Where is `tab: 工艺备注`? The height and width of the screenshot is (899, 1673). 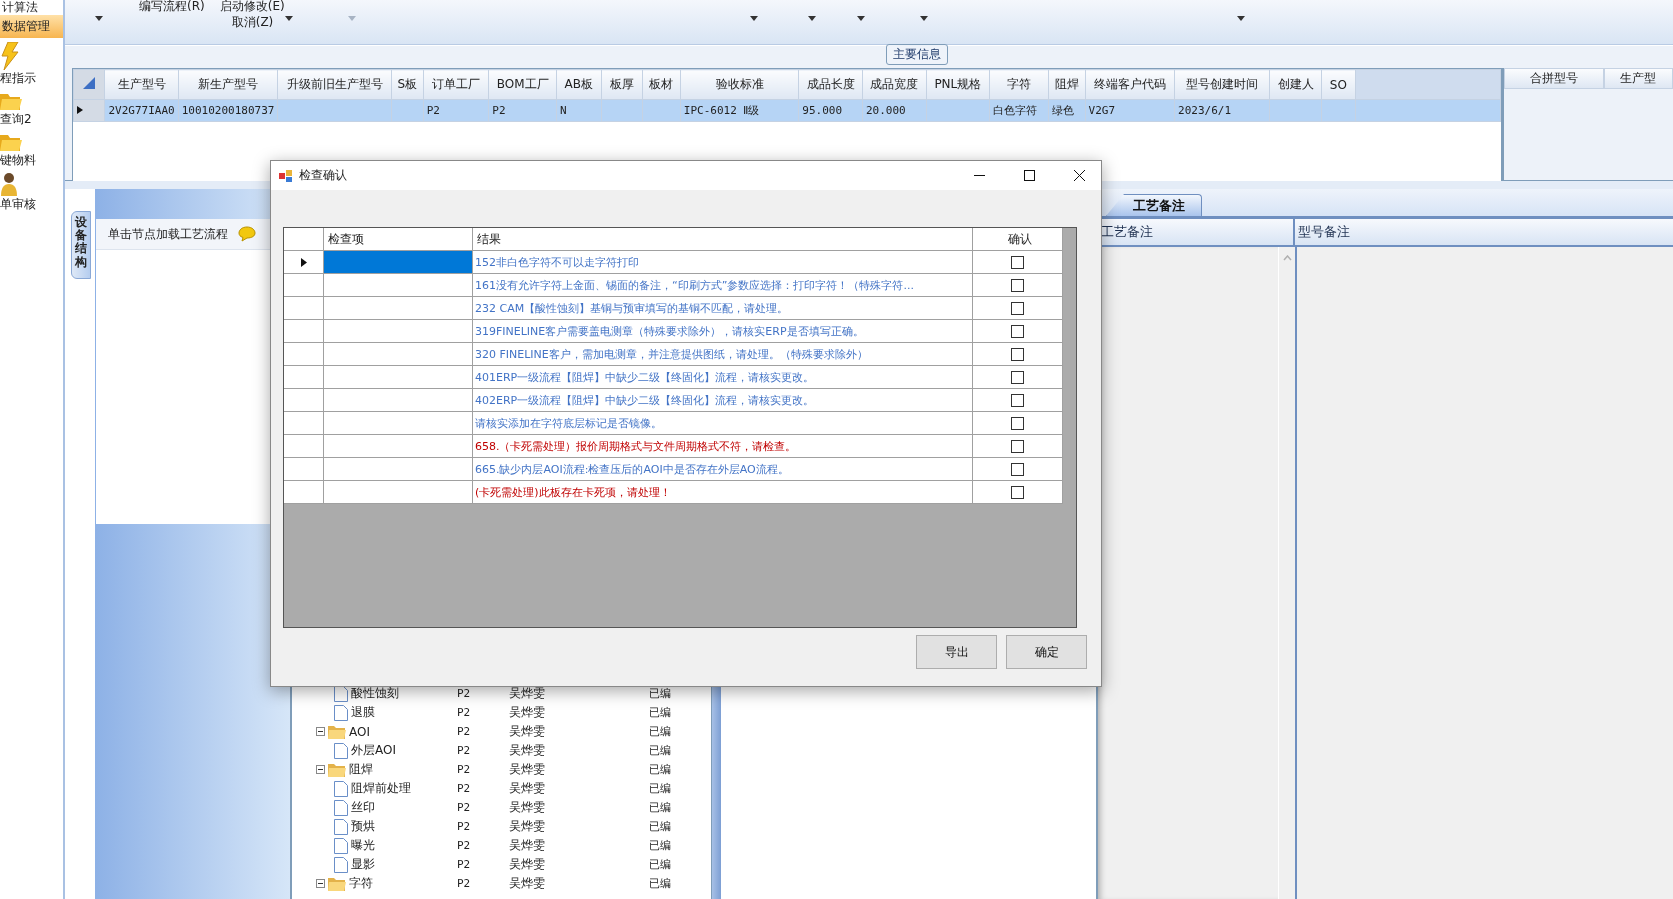
tab: 工艺备注 is located at coordinates (1154, 205).